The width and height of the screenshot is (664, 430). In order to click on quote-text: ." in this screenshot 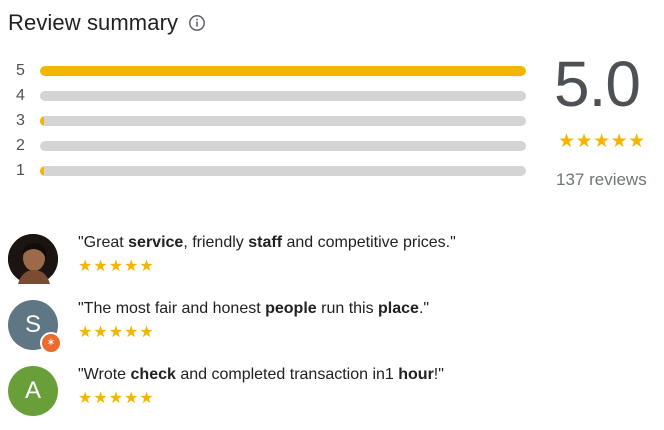, I will do `click(424, 308)`.